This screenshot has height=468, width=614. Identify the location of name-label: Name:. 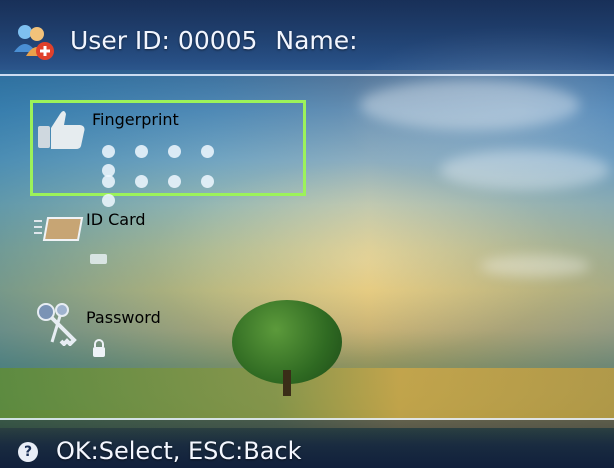
(316, 40).